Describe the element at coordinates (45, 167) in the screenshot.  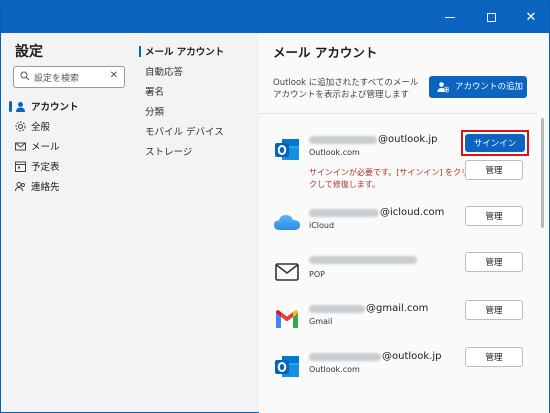
I see `nav-item-label: 予定表` at that location.